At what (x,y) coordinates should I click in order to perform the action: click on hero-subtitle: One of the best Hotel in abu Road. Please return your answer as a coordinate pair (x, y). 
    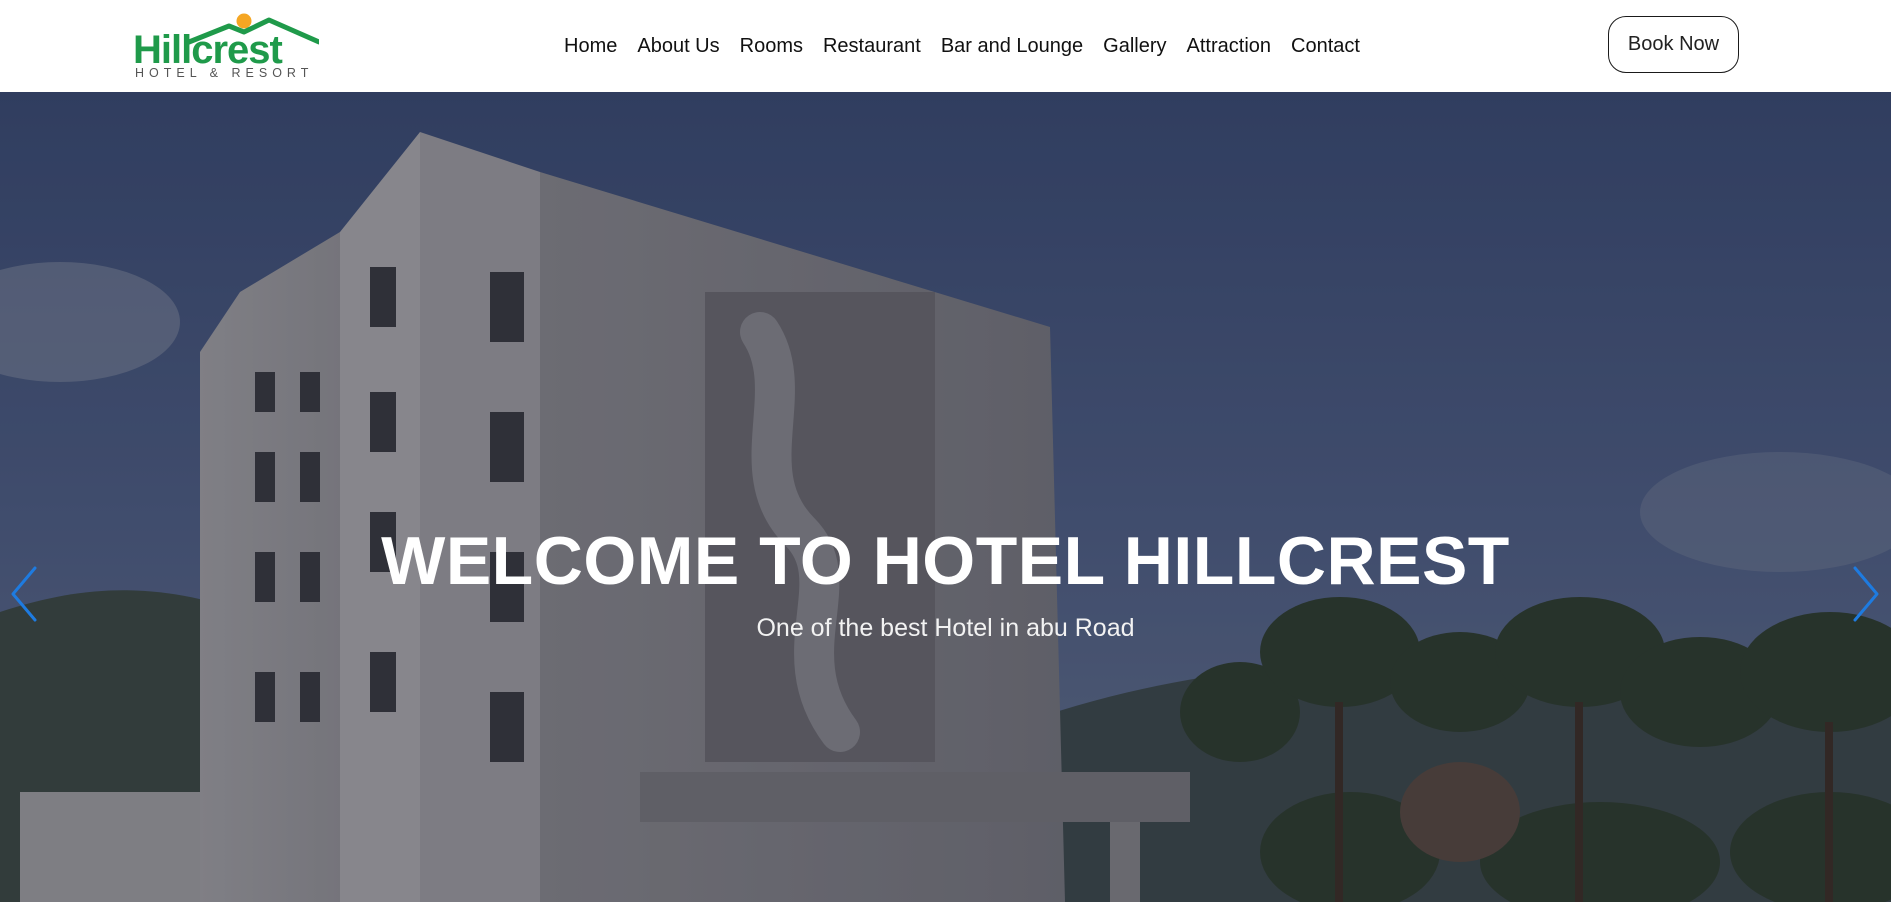
    Looking at the image, I should click on (945, 628).